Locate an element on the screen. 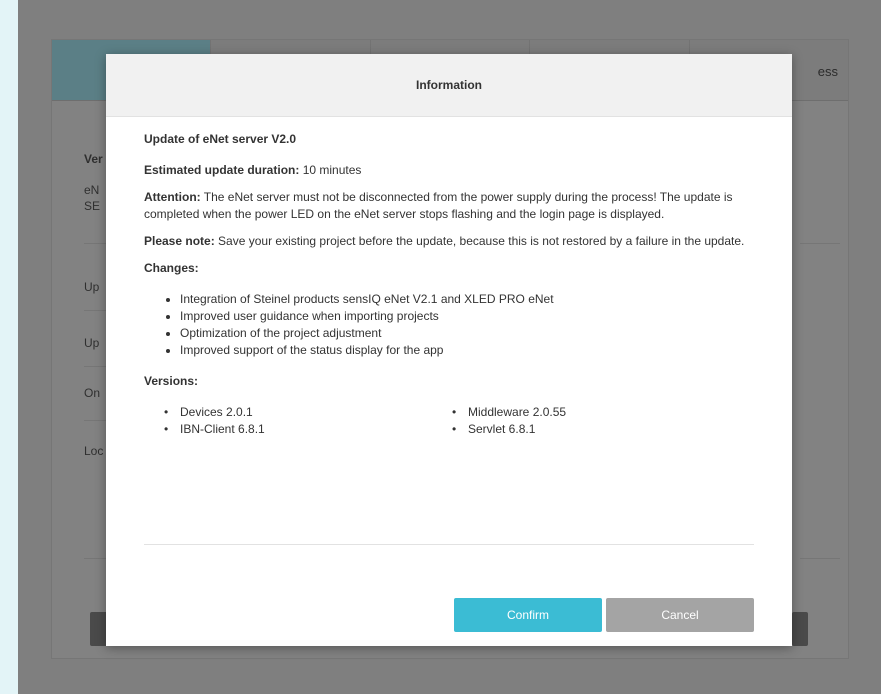 This screenshot has width=881, height=694. confirm-button: Confirm is located at coordinates (528, 615).